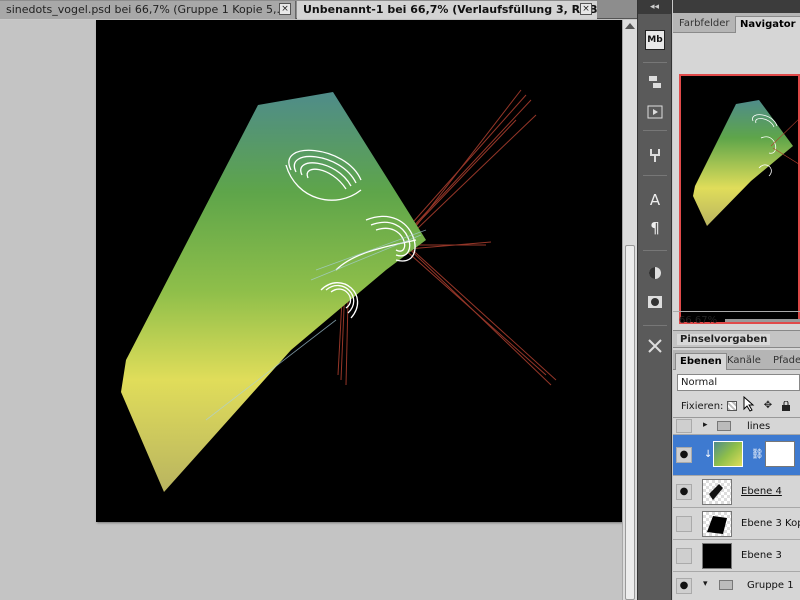 The width and height of the screenshot is (800, 600). I want to click on expand-arrow-icon: ▸, so click(705, 425).